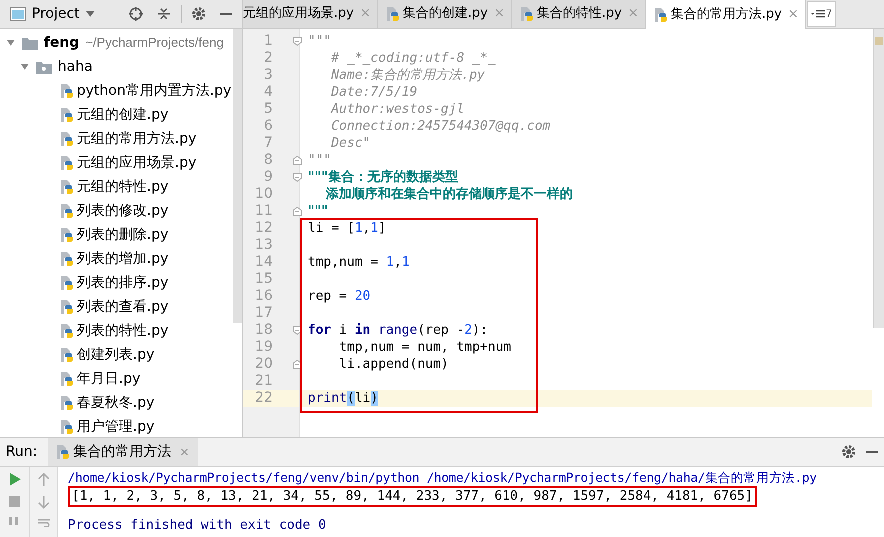 This screenshot has height=537, width=884. I want to click on tab-overflow-button: 7, so click(821, 14).